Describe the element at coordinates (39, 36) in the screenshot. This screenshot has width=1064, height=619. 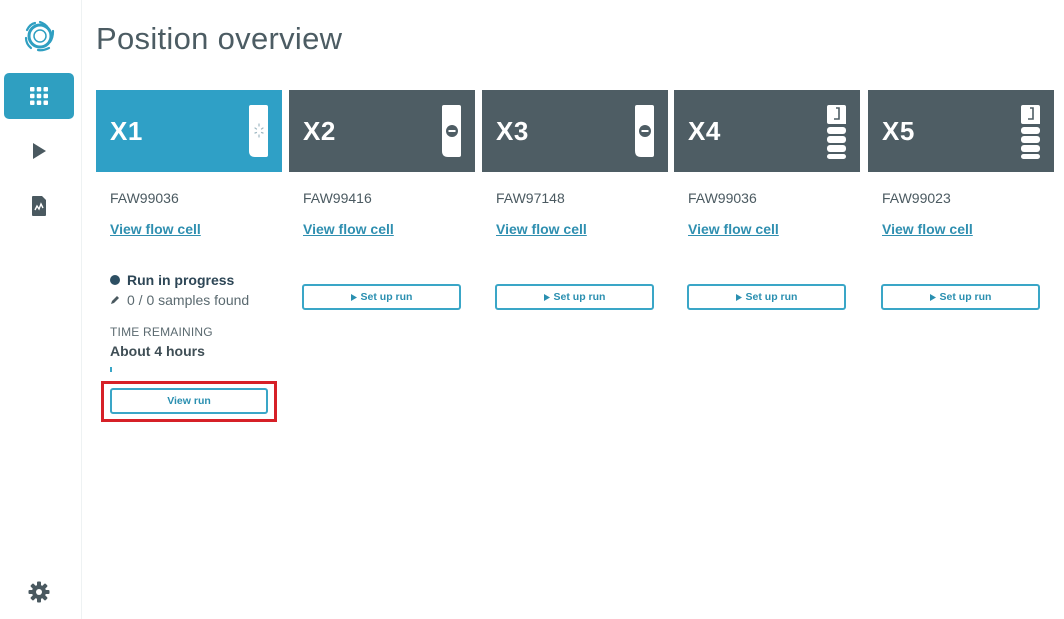
I see `swirl-logo-icon` at that location.